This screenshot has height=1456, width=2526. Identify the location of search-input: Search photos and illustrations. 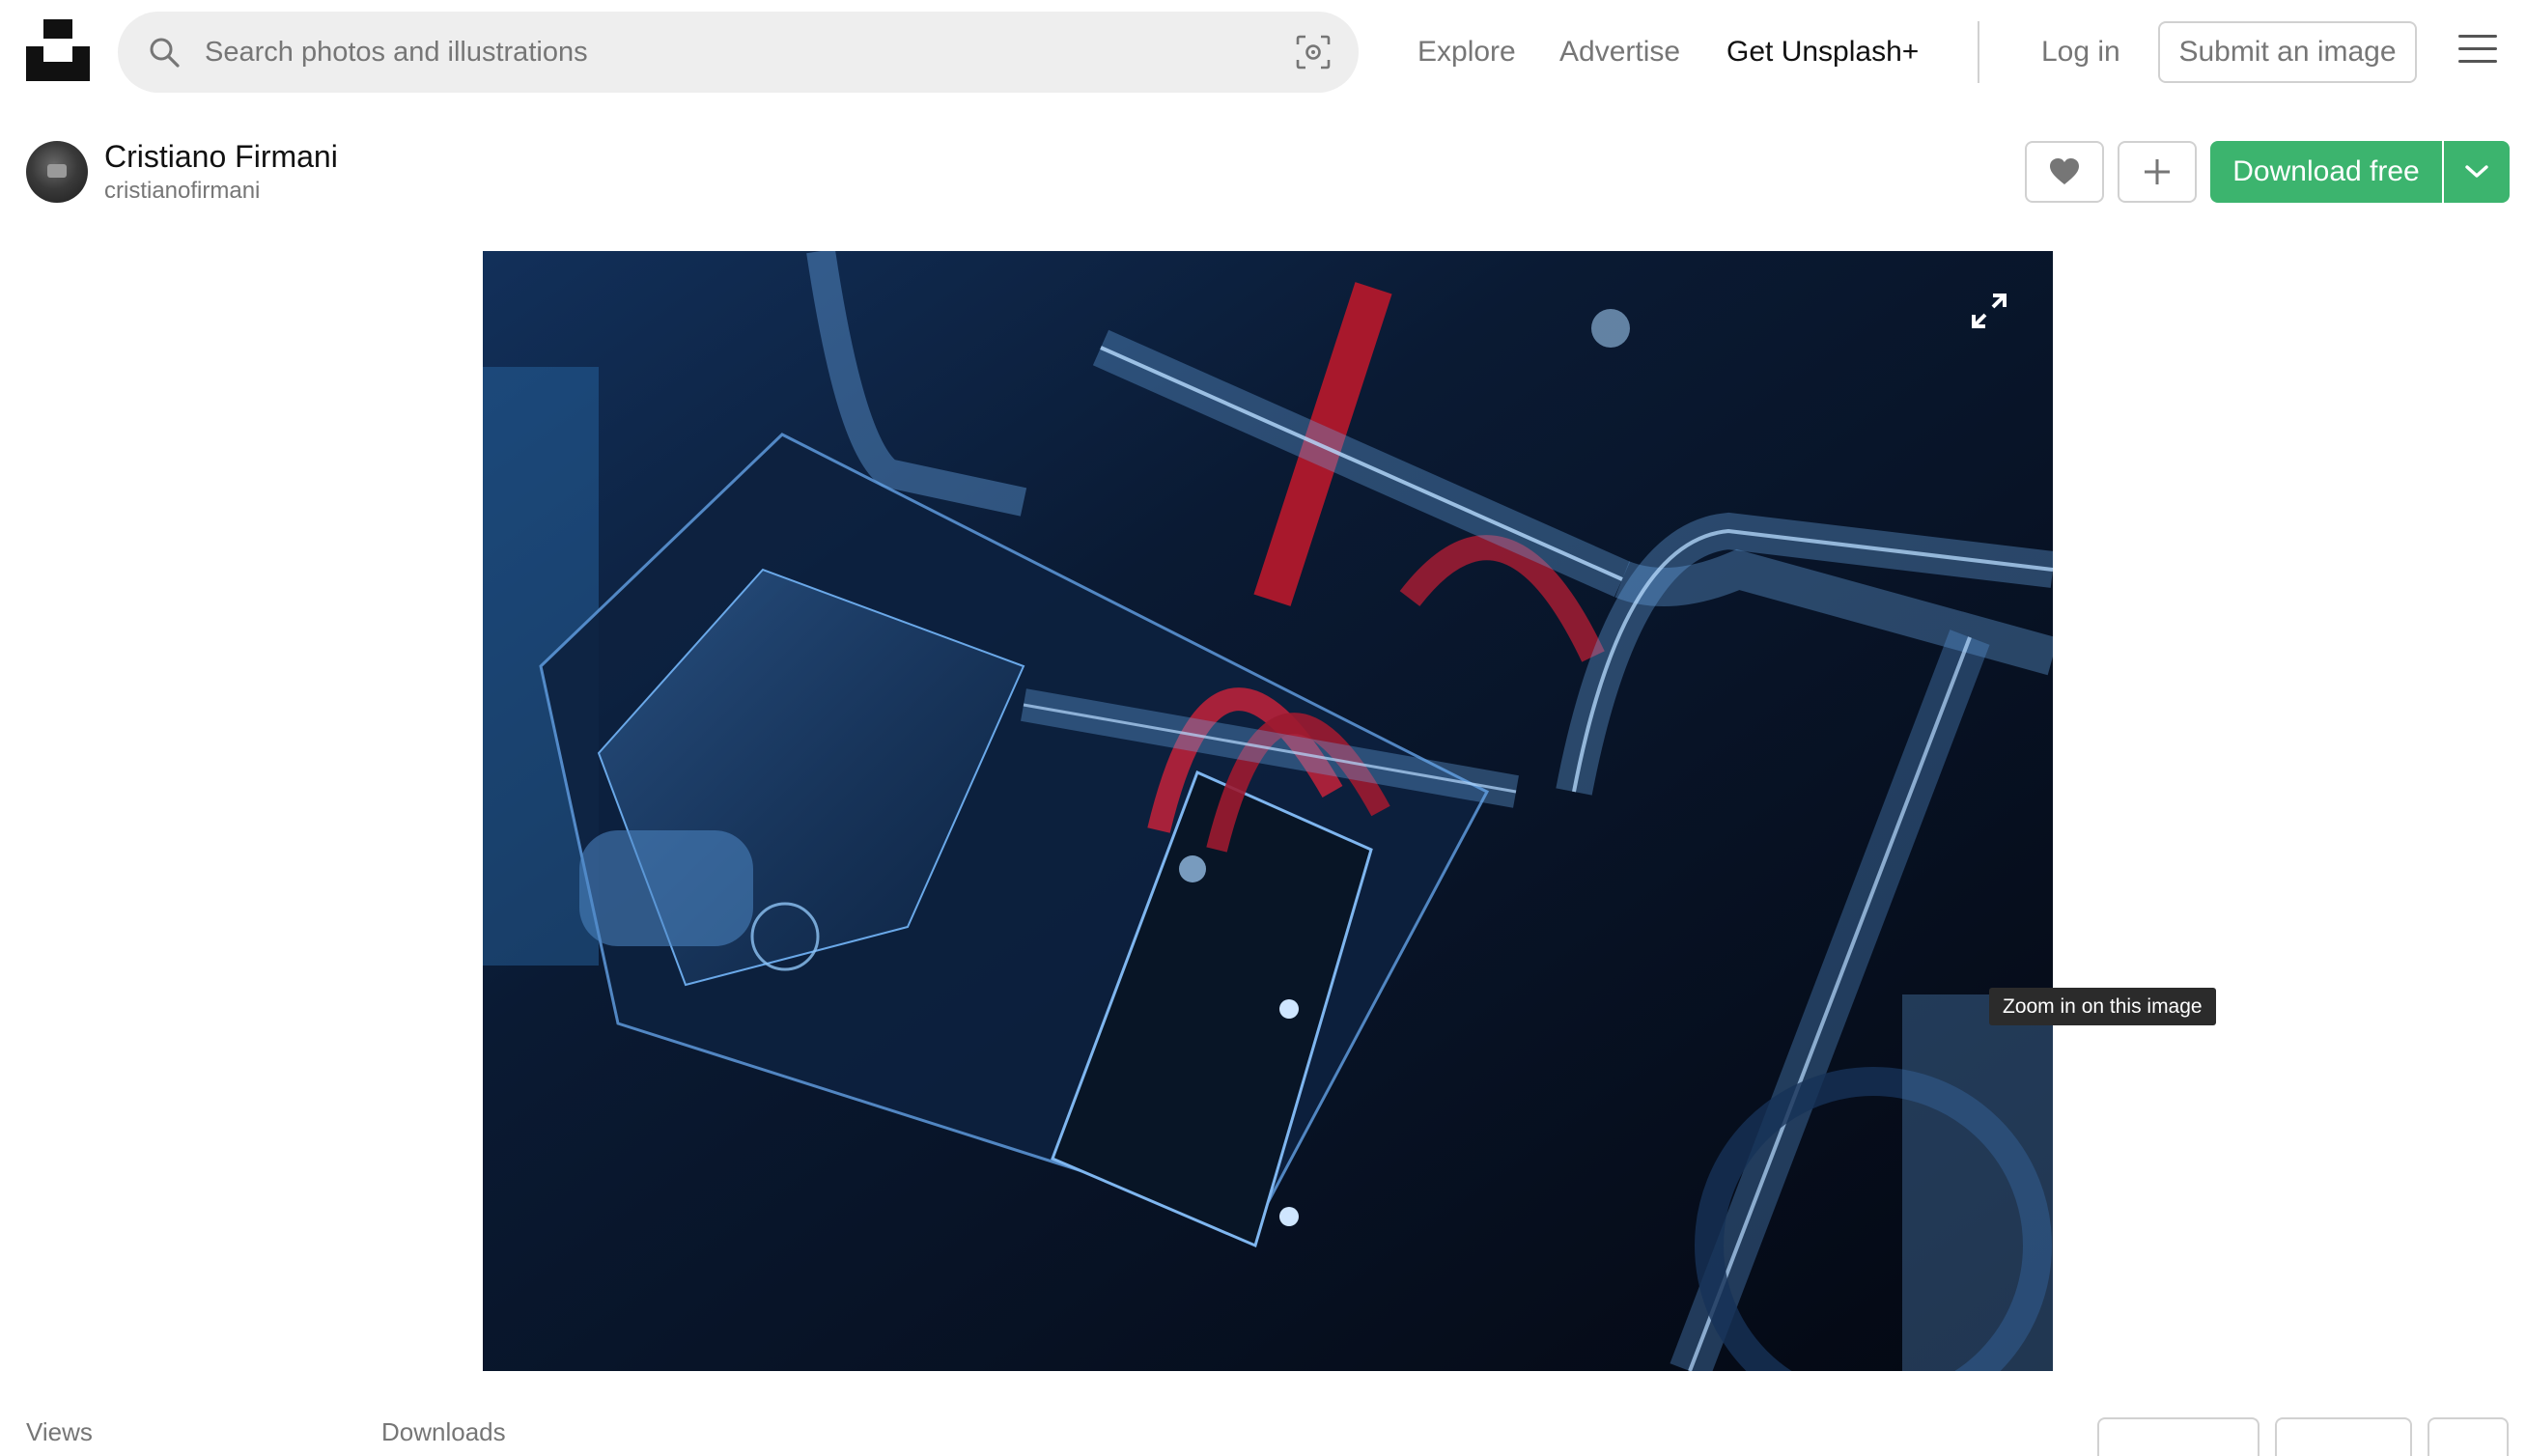
(396, 53).